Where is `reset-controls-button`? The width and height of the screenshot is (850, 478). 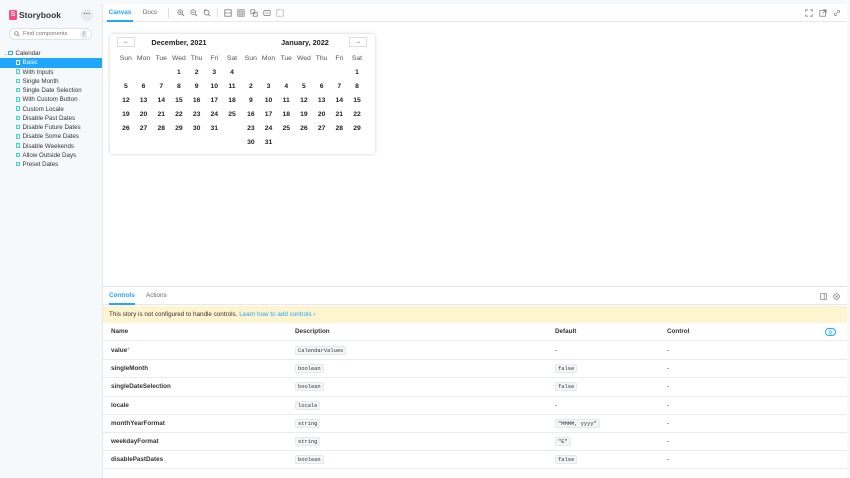 reset-controls-button is located at coordinates (830, 332).